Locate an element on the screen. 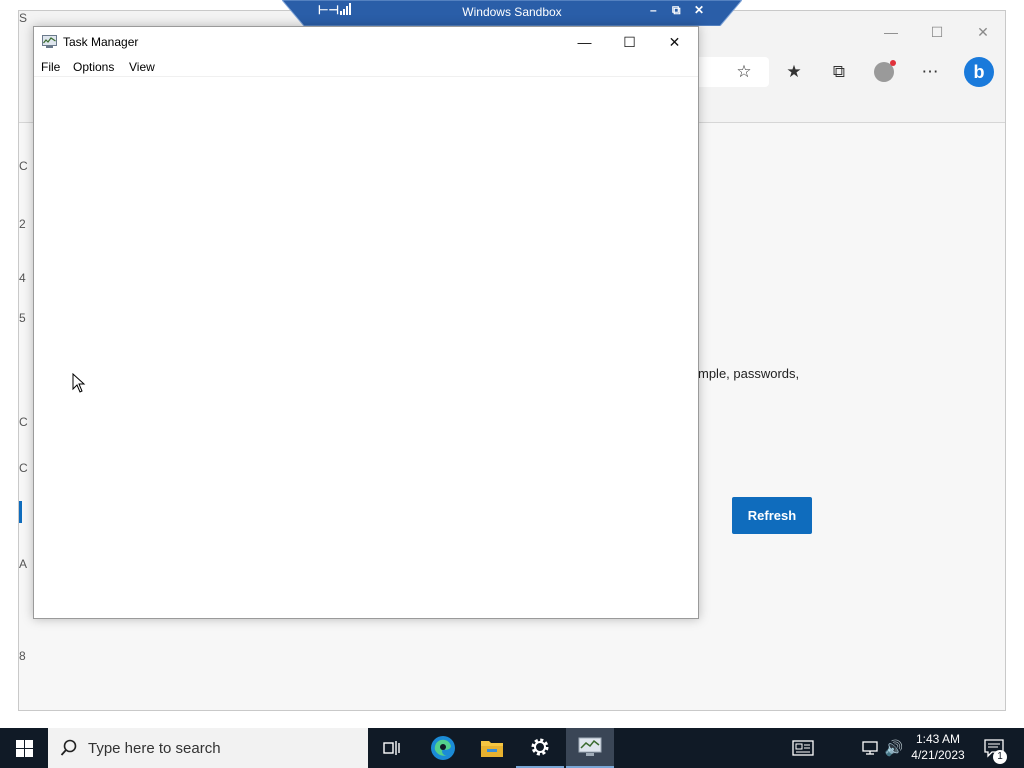 This screenshot has width=1024, height=768. tm-close-icon: ✕ is located at coordinates (674, 42).